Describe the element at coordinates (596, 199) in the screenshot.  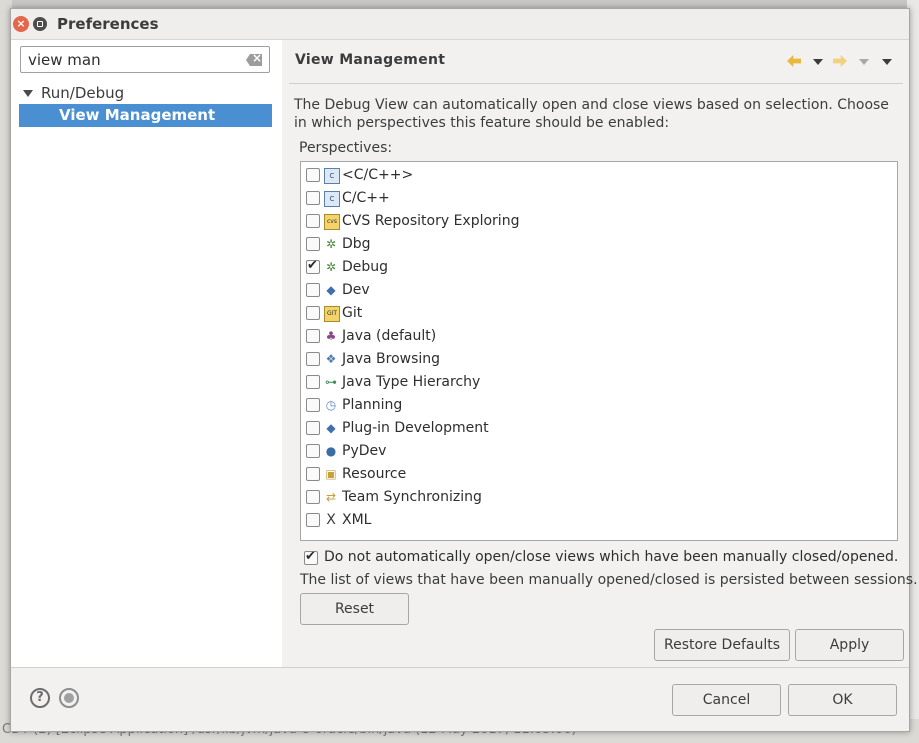
I see `list-item: C C/C++` at that location.